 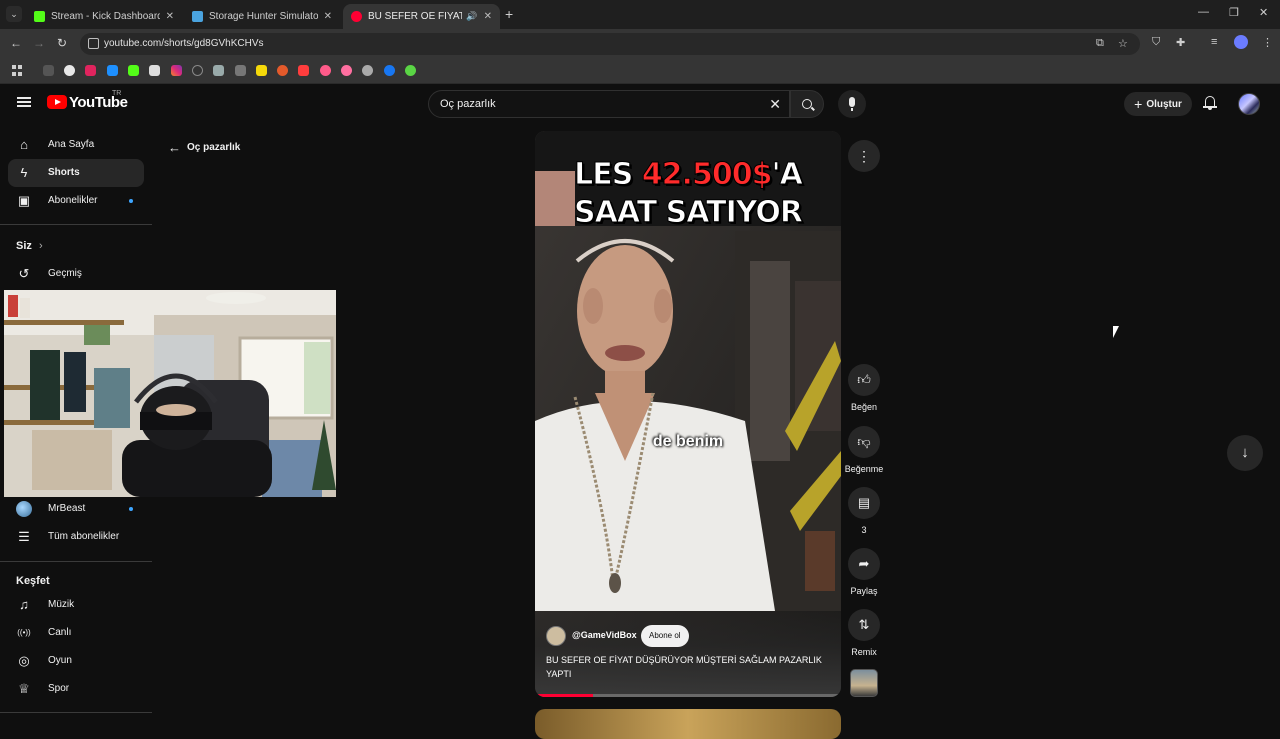 What do you see at coordinates (17, 70) in the screenshot?
I see `apps-grid-icon` at bounding box center [17, 70].